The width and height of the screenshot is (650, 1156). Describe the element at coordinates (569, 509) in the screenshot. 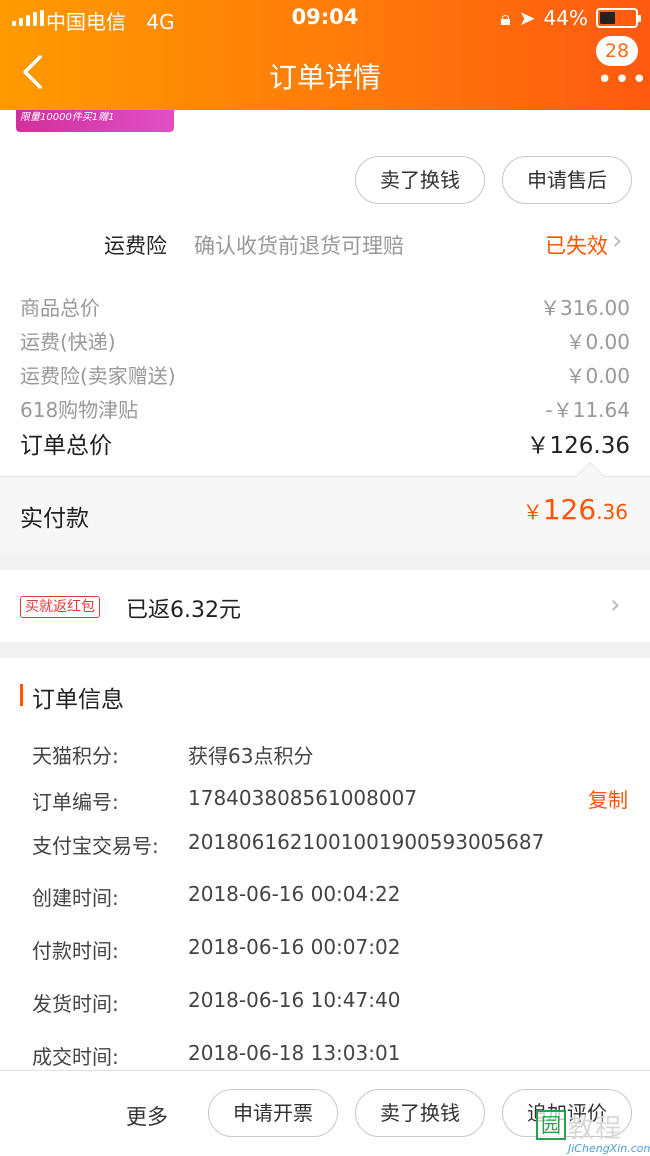

I see `paid-integer: 126` at that location.